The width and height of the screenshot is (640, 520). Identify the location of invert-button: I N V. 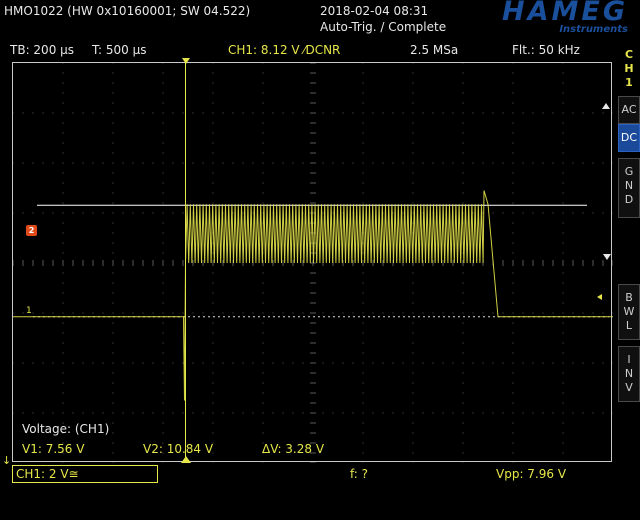
(629, 374).